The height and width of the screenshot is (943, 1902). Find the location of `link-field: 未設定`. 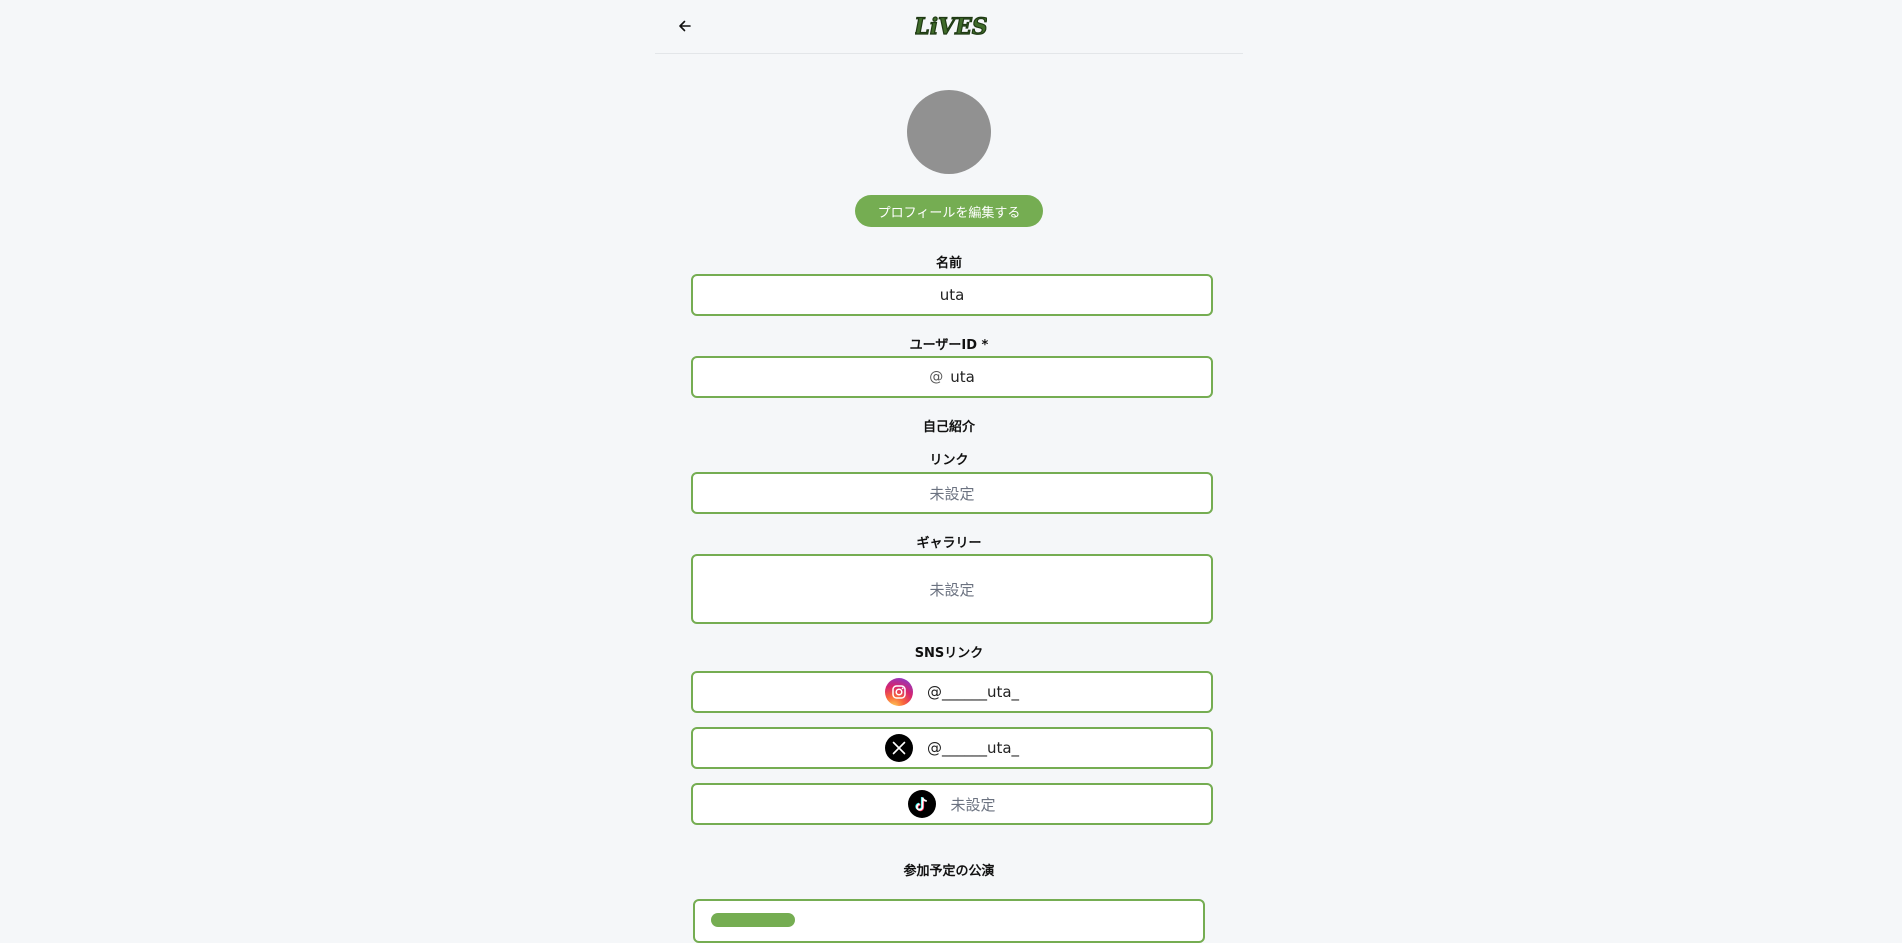

link-field: 未設定 is located at coordinates (952, 493).